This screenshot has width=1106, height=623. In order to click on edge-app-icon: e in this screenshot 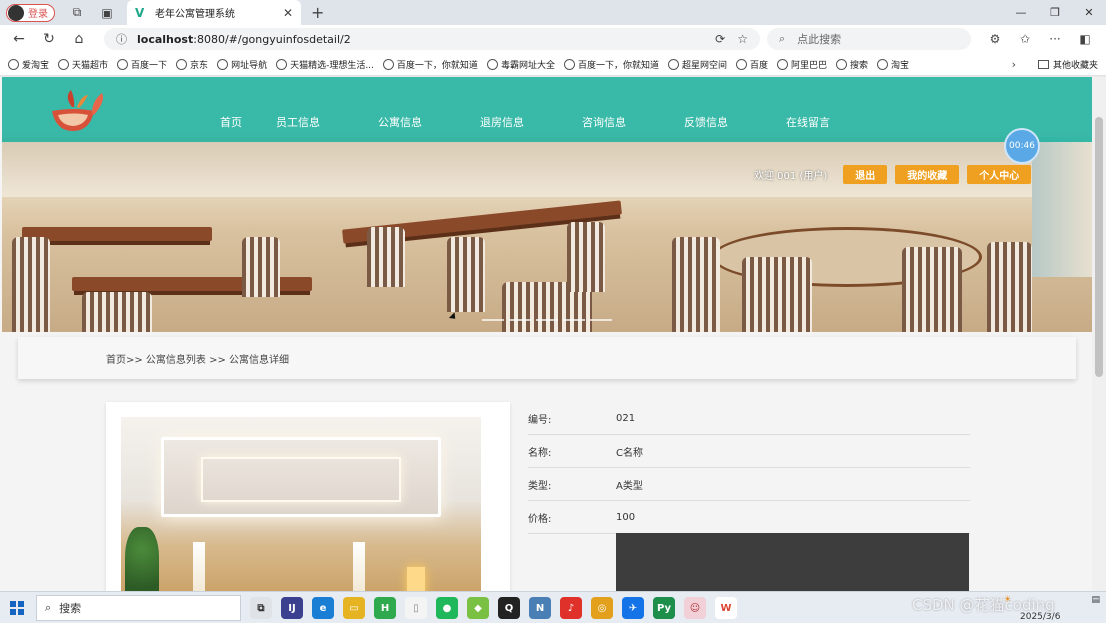, I will do `click(323, 608)`.